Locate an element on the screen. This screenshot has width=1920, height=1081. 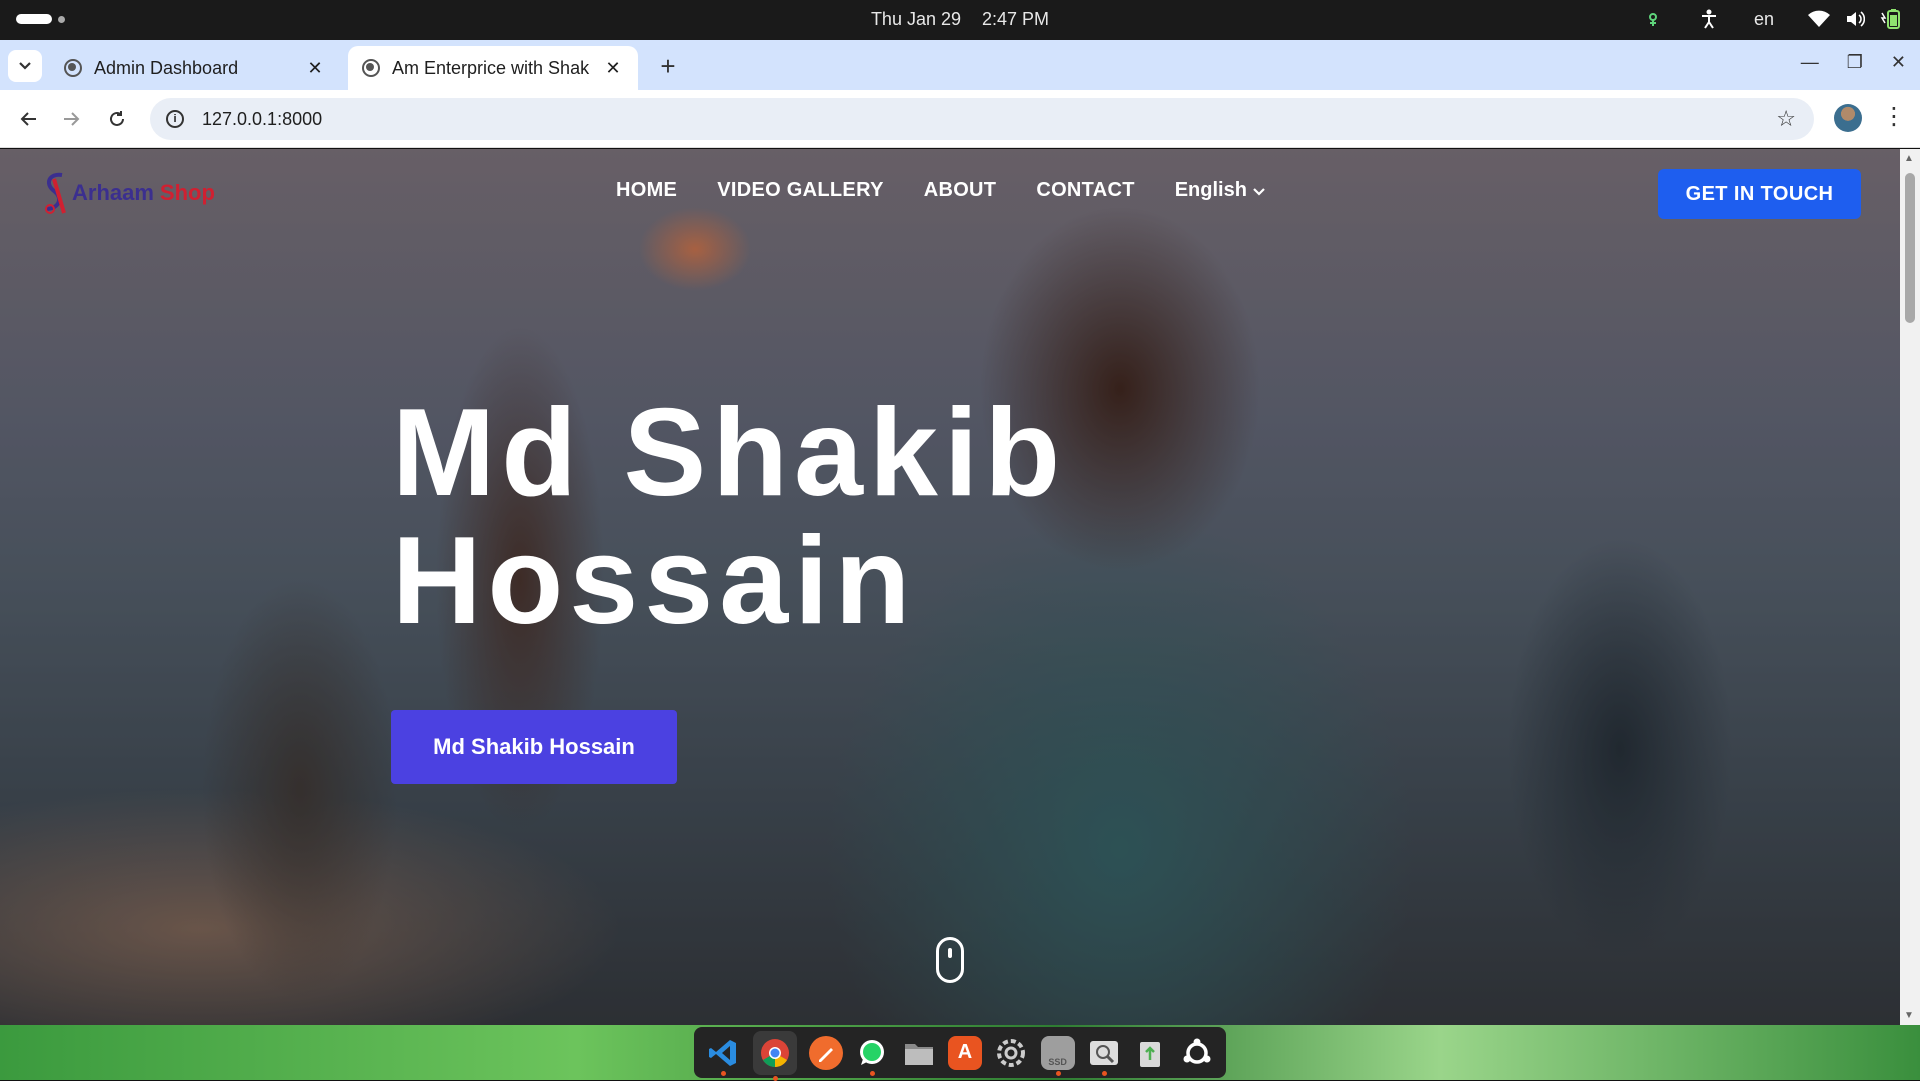
whatsapp-icon is located at coordinates (872, 1056).